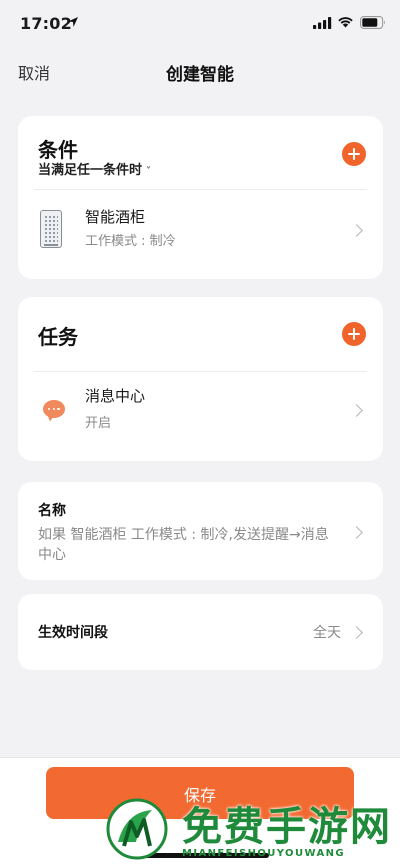 This screenshot has height=866, width=400. Describe the element at coordinates (54, 409) in the screenshot. I see `message-bubble-icon` at that location.